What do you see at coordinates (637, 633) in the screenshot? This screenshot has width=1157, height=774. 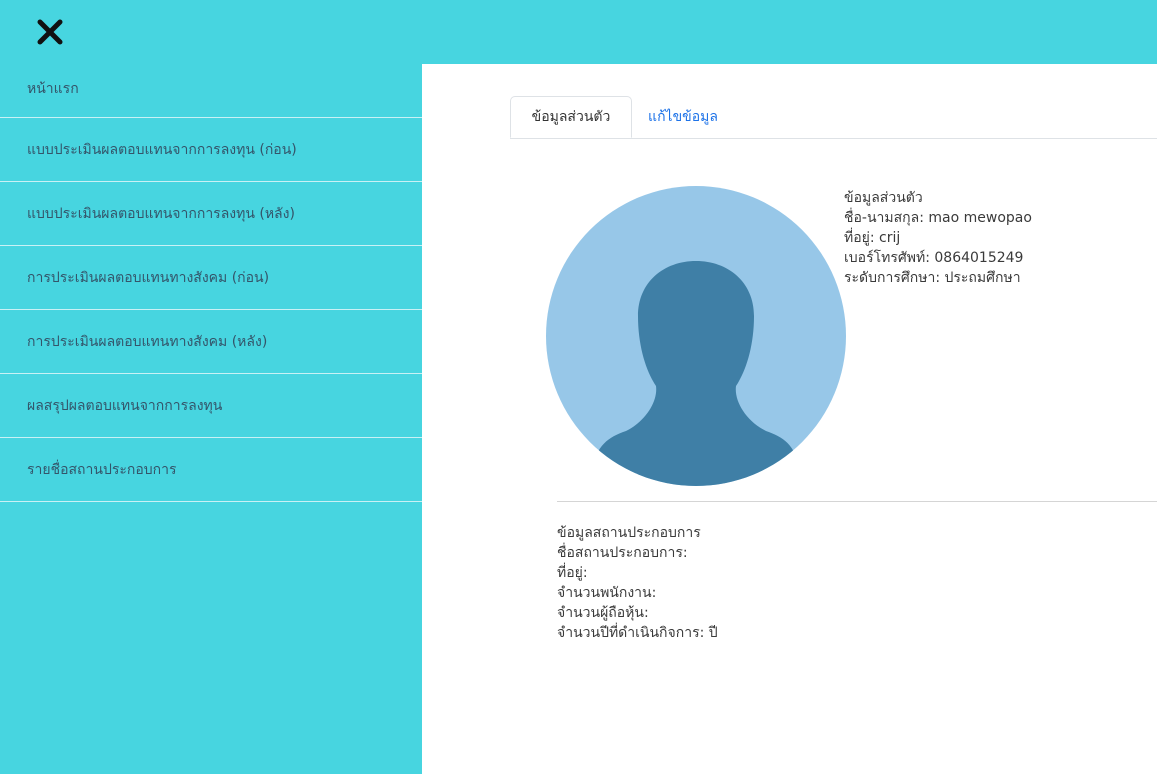 I see `business-years: จำนวนปีที่ดำเนินกิจการ: ปี` at bounding box center [637, 633].